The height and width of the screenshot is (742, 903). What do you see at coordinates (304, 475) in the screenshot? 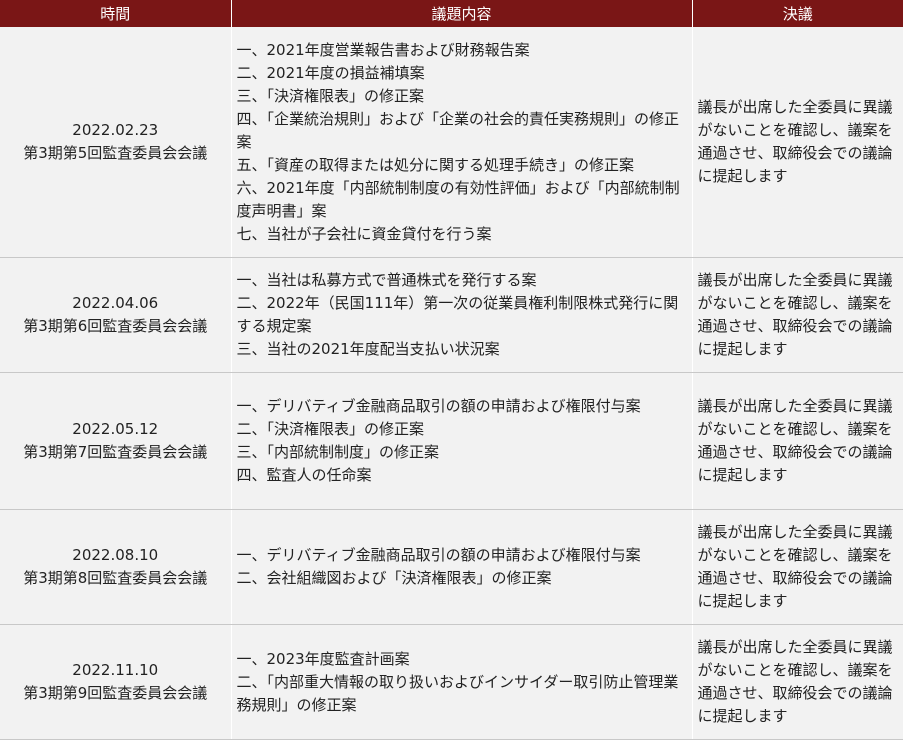
I see `agenda-item: 四、監査人の任命案` at bounding box center [304, 475].